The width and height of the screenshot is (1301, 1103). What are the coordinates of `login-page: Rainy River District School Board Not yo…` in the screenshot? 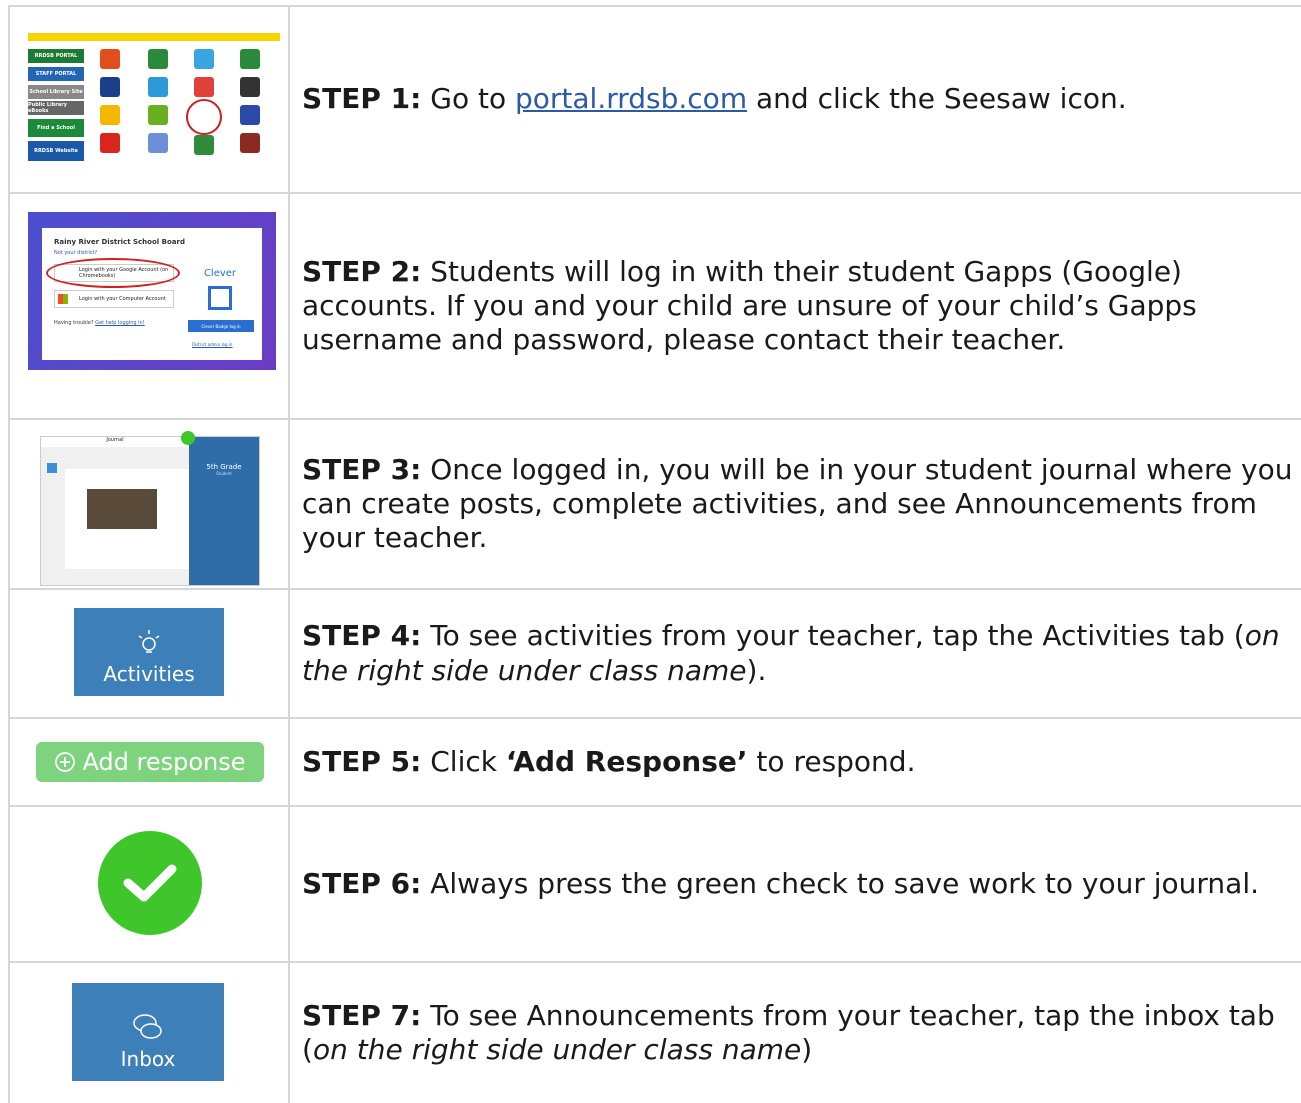 It's located at (152, 291).